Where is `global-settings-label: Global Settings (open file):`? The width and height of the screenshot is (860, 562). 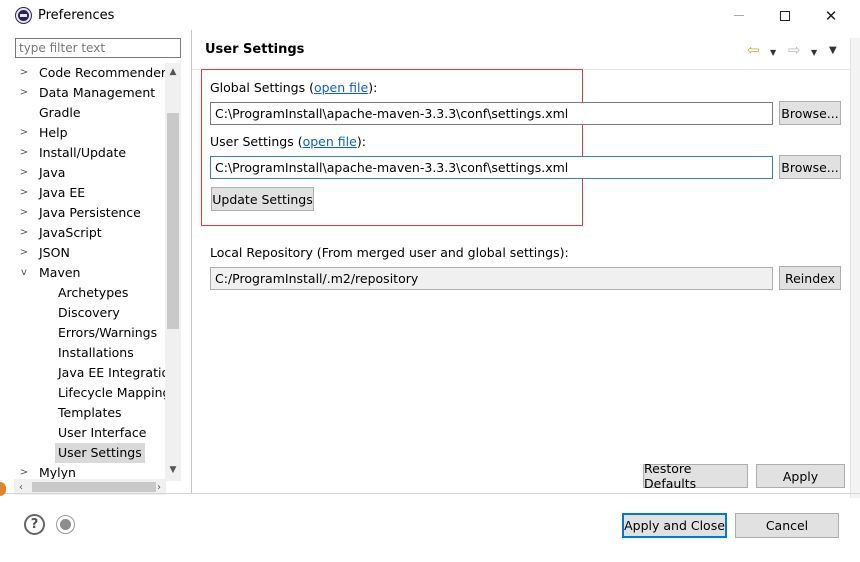 global-settings-label: Global Settings (open file): is located at coordinates (294, 87).